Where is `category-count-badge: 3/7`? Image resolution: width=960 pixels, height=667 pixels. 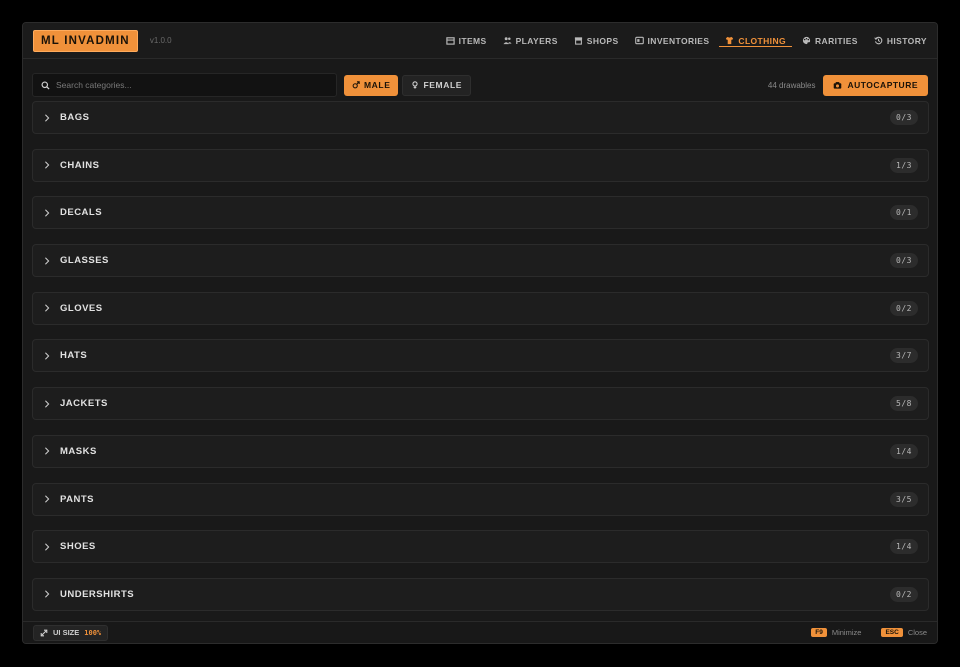
category-count-badge: 3/7 is located at coordinates (904, 356).